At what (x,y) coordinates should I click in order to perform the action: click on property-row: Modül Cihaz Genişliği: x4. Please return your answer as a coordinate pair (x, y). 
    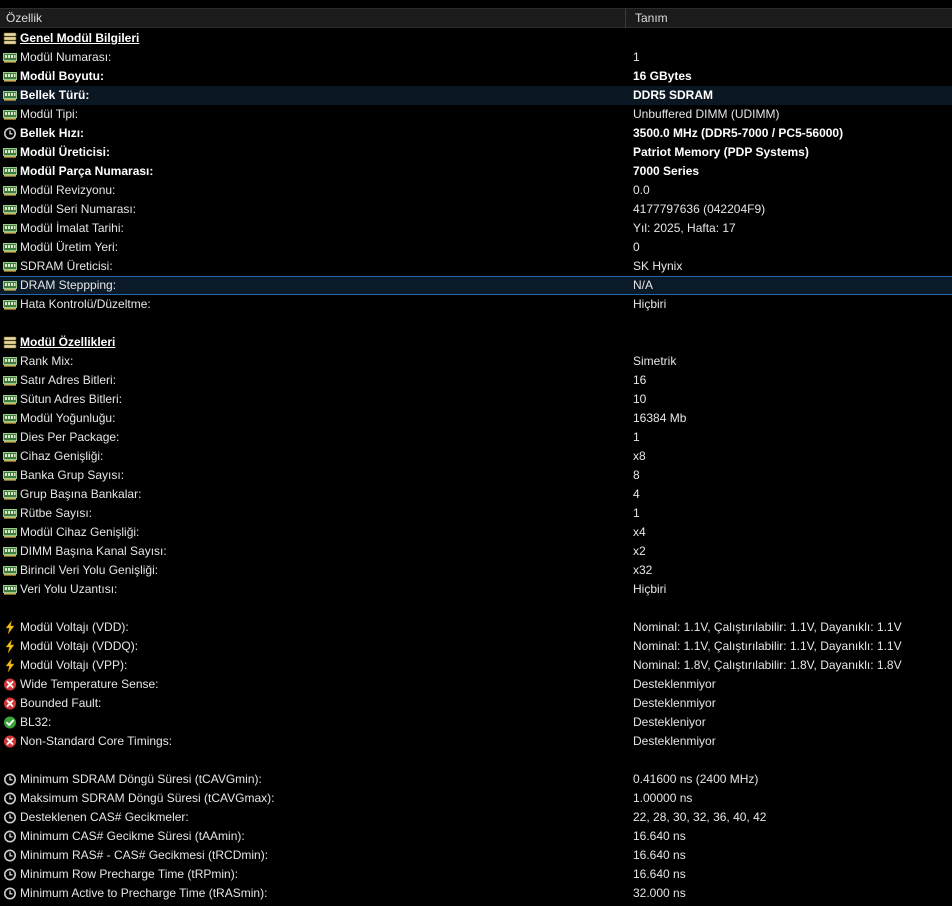
    Looking at the image, I should click on (476, 532).